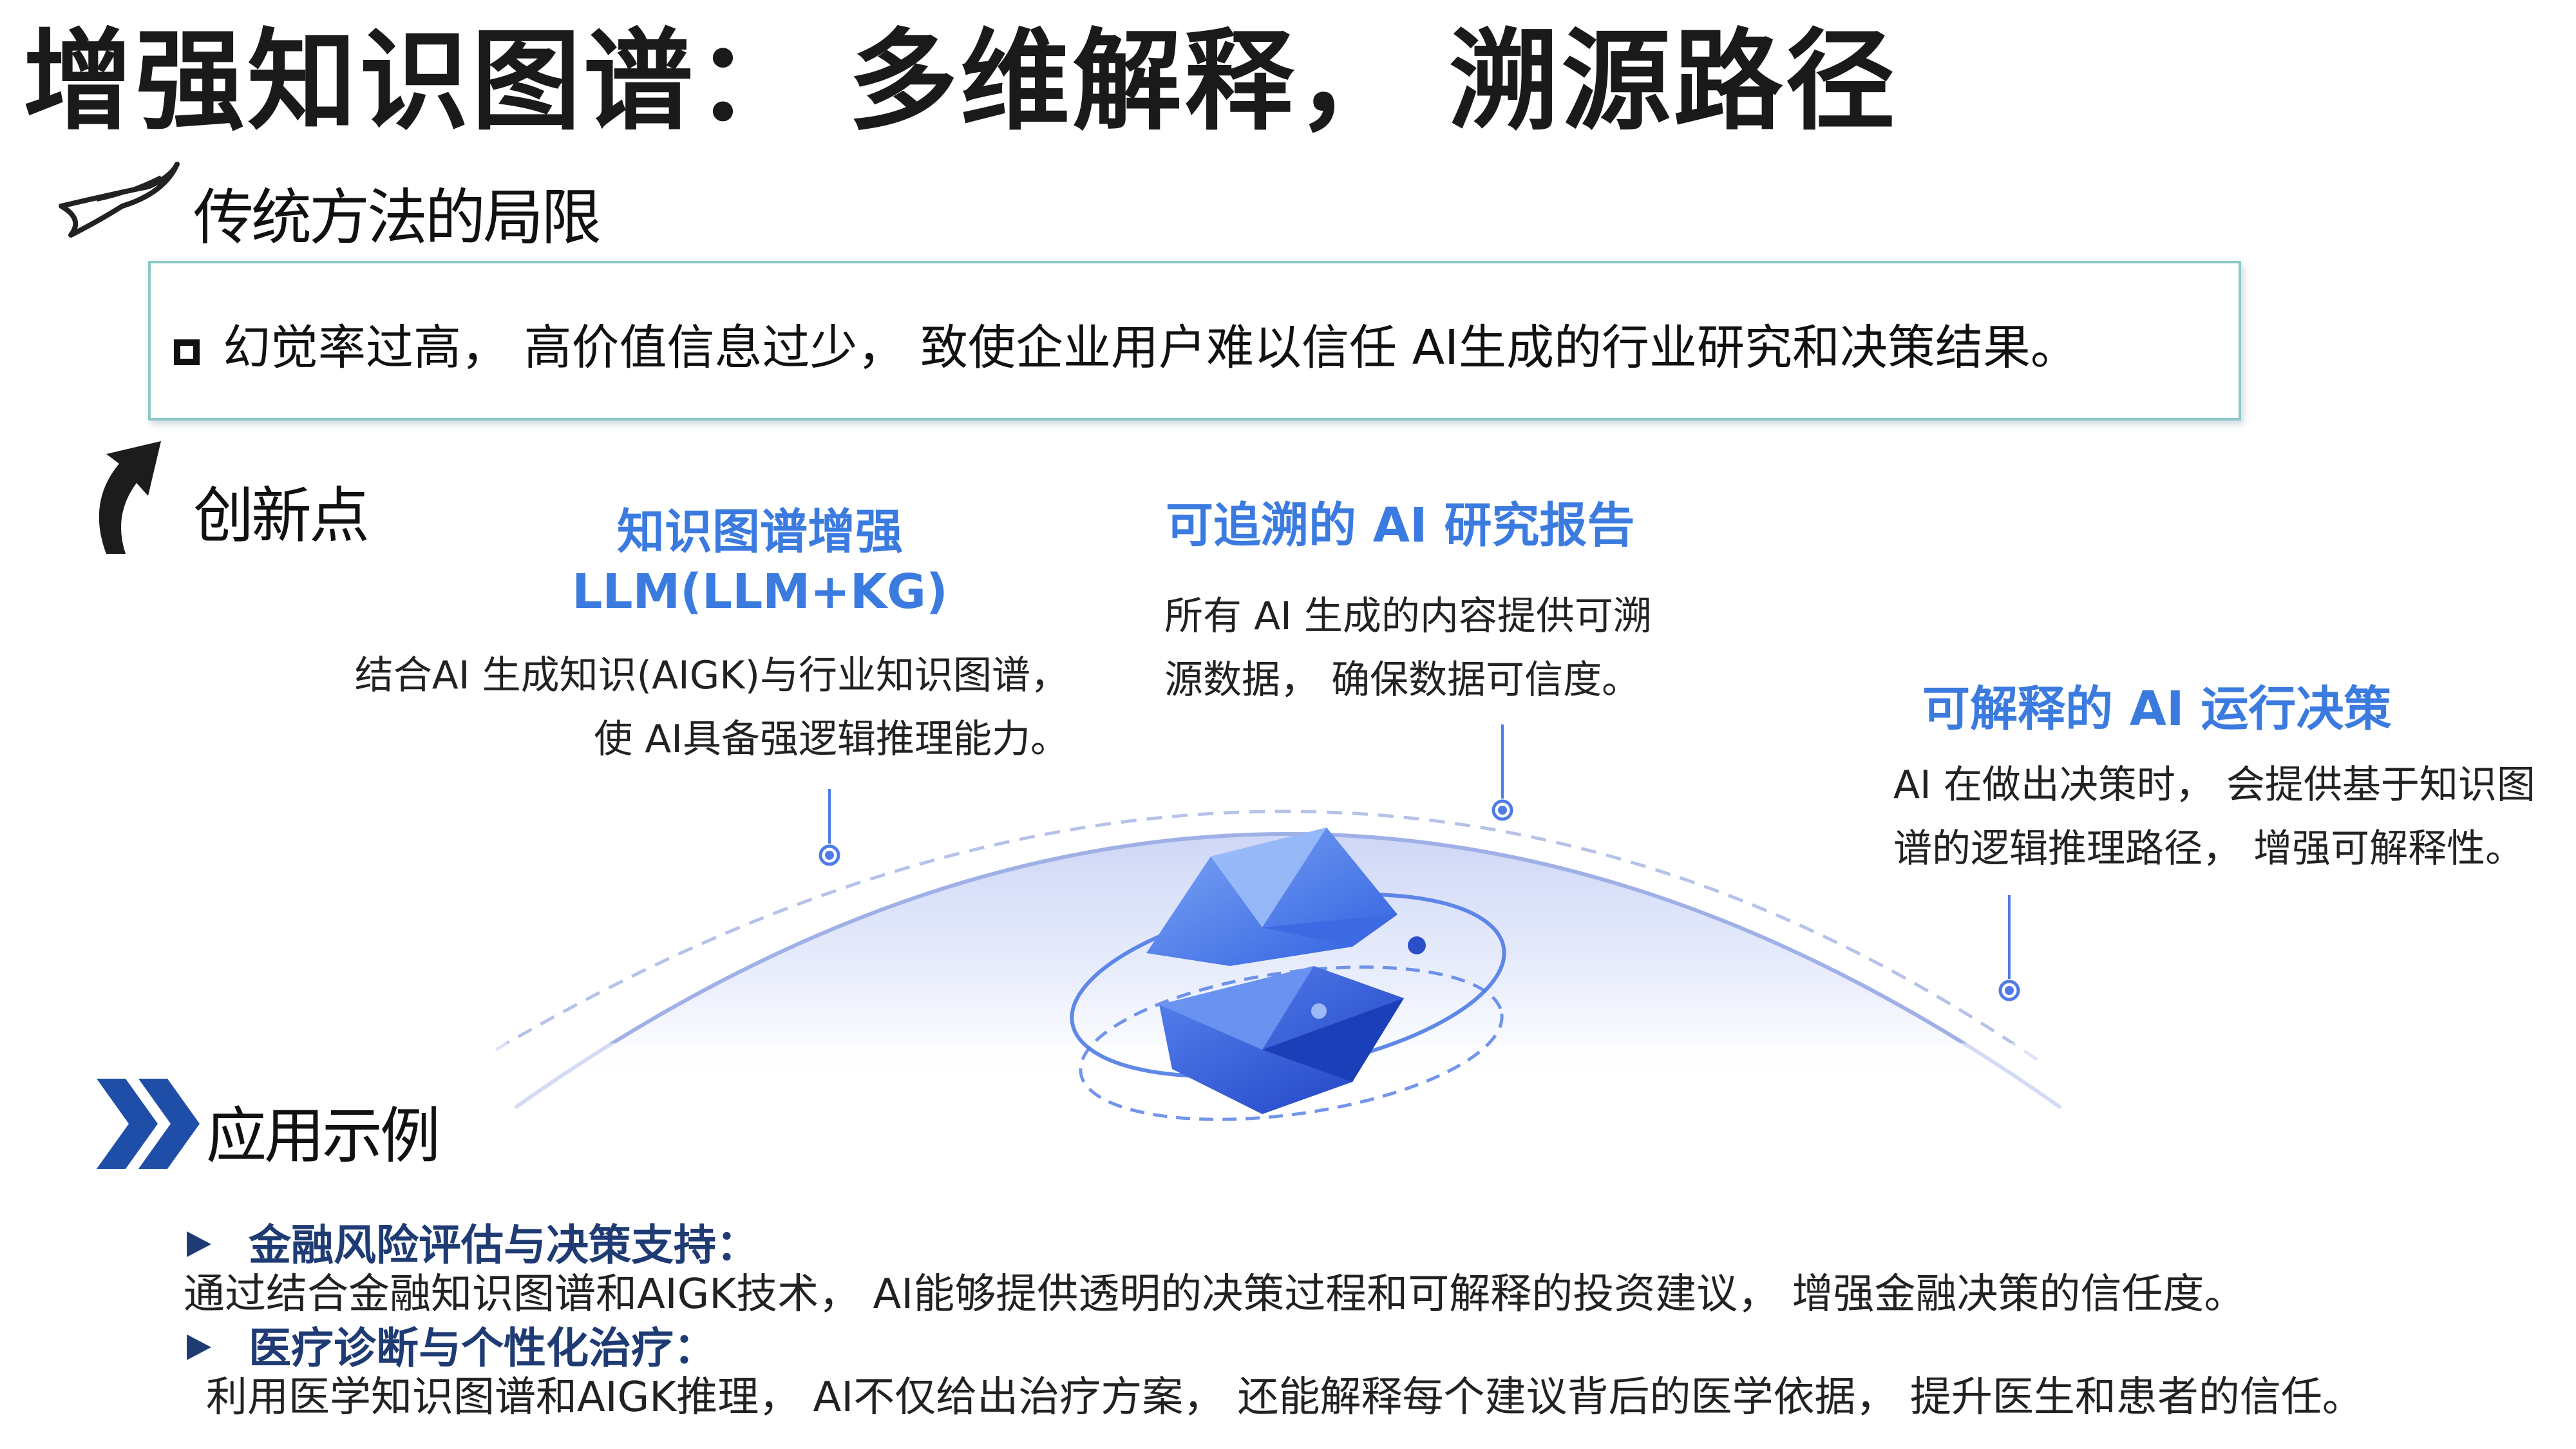 The height and width of the screenshot is (1449, 2576). I want to click on section-label-innovation: 创新点, so click(281, 516).